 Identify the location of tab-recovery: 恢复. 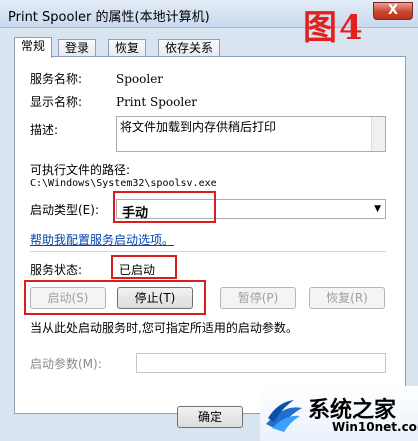
(127, 48).